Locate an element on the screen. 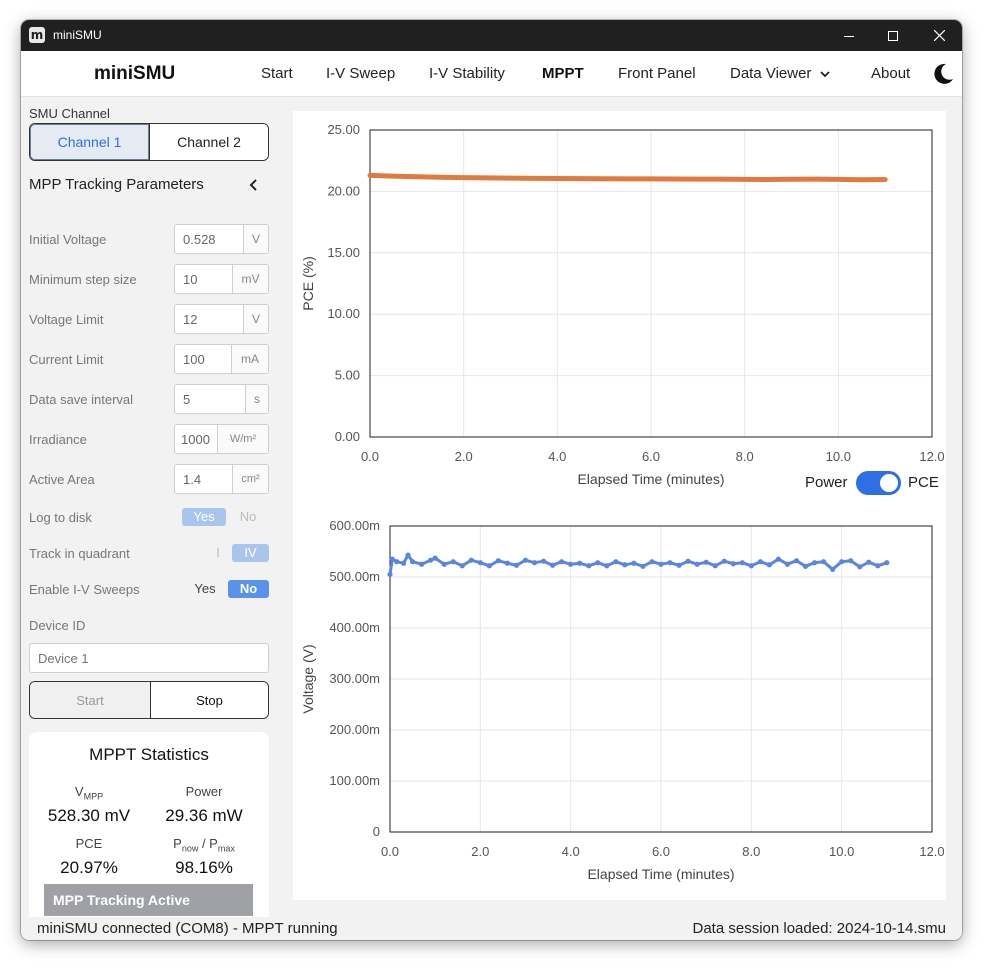 The image size is (983, 971). pce-xtick-label: 8.0 is located at coordinates (745, 456).